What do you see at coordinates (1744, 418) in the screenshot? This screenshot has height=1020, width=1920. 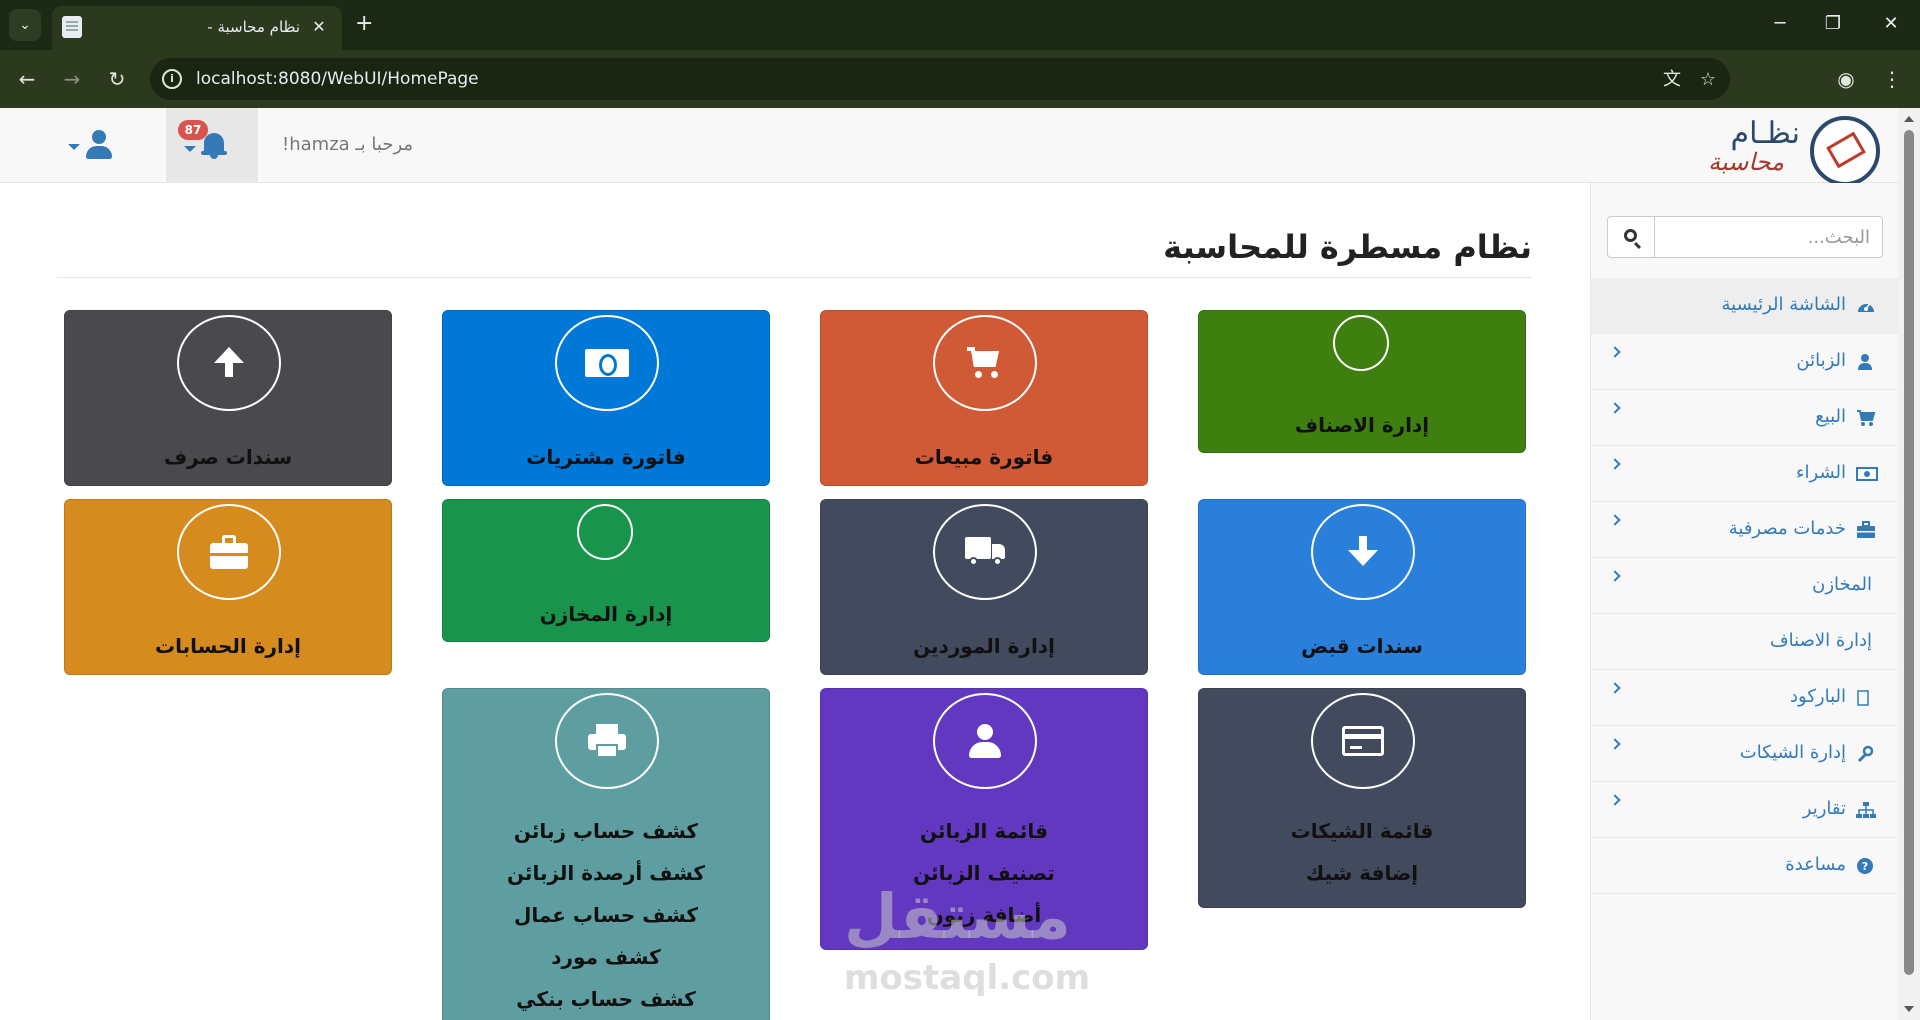 I see `sidebar-item: البيع` at bounding box center [1744, 418].